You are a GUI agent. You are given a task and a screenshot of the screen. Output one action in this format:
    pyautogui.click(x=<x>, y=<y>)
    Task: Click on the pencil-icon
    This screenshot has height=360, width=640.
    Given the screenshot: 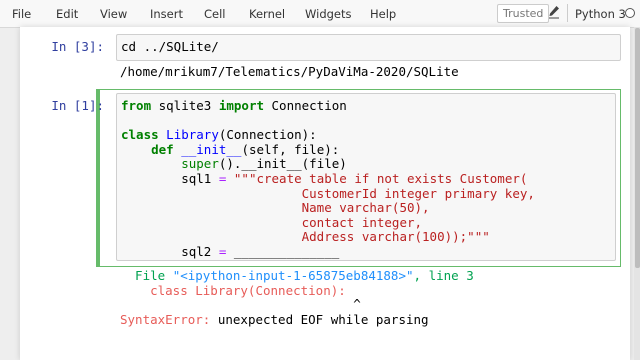 What is the action you would take?
    pyautogui.click(x=554, y=13)
    